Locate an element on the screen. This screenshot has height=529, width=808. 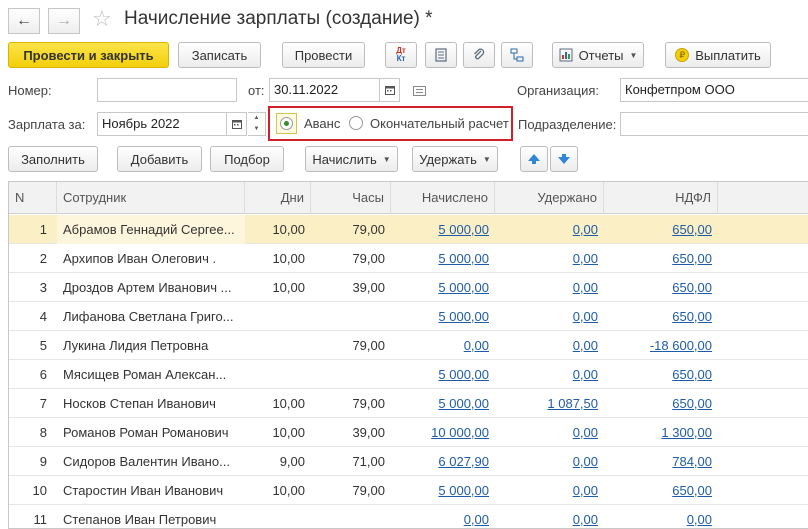
date-picker-button is located at coordinates (390, 90).